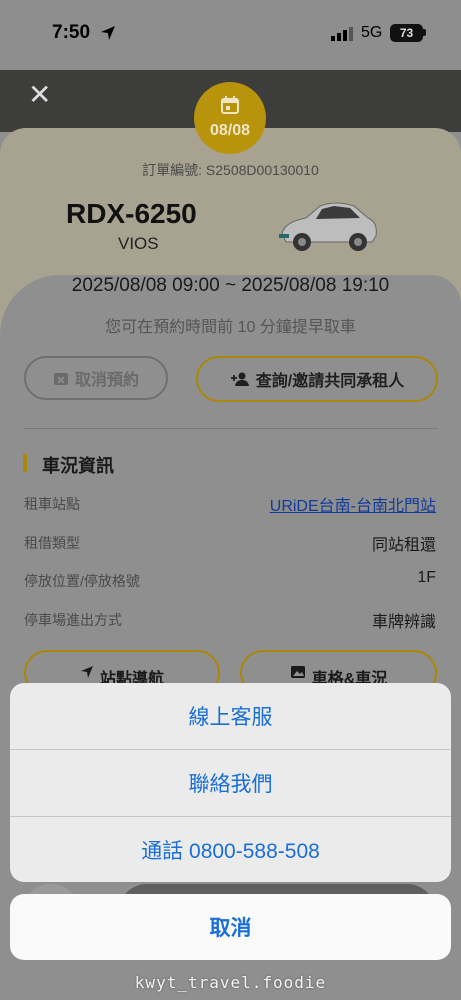 Image resolution: width=461 pixels, height=1000 pixels. I want to click on date-badge: 08/08, so click(230, 118).